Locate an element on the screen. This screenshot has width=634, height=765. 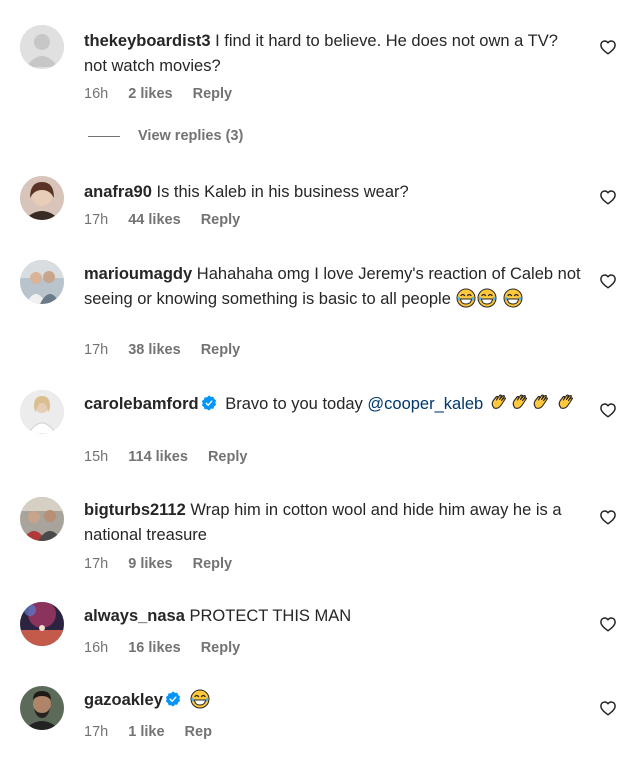
username: bigturbs2112 is located at coordinates (135, 510).